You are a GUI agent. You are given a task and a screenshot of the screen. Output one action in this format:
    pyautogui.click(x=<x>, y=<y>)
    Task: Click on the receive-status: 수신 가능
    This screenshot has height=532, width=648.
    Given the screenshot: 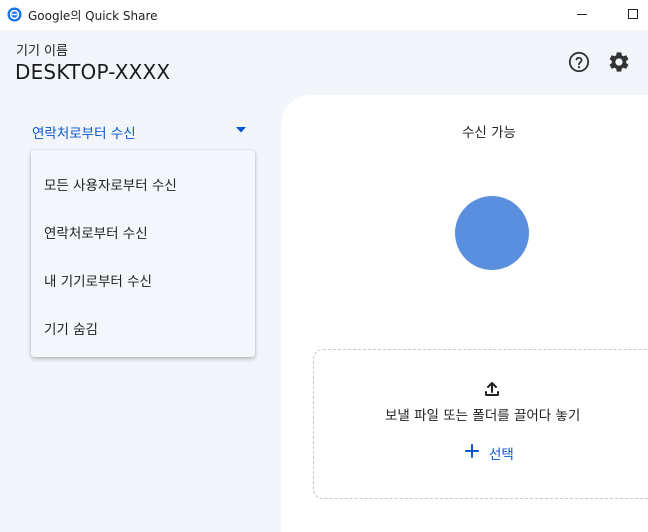 What is the action you would take?
    pyautogui.click(x=489, y=133)
    